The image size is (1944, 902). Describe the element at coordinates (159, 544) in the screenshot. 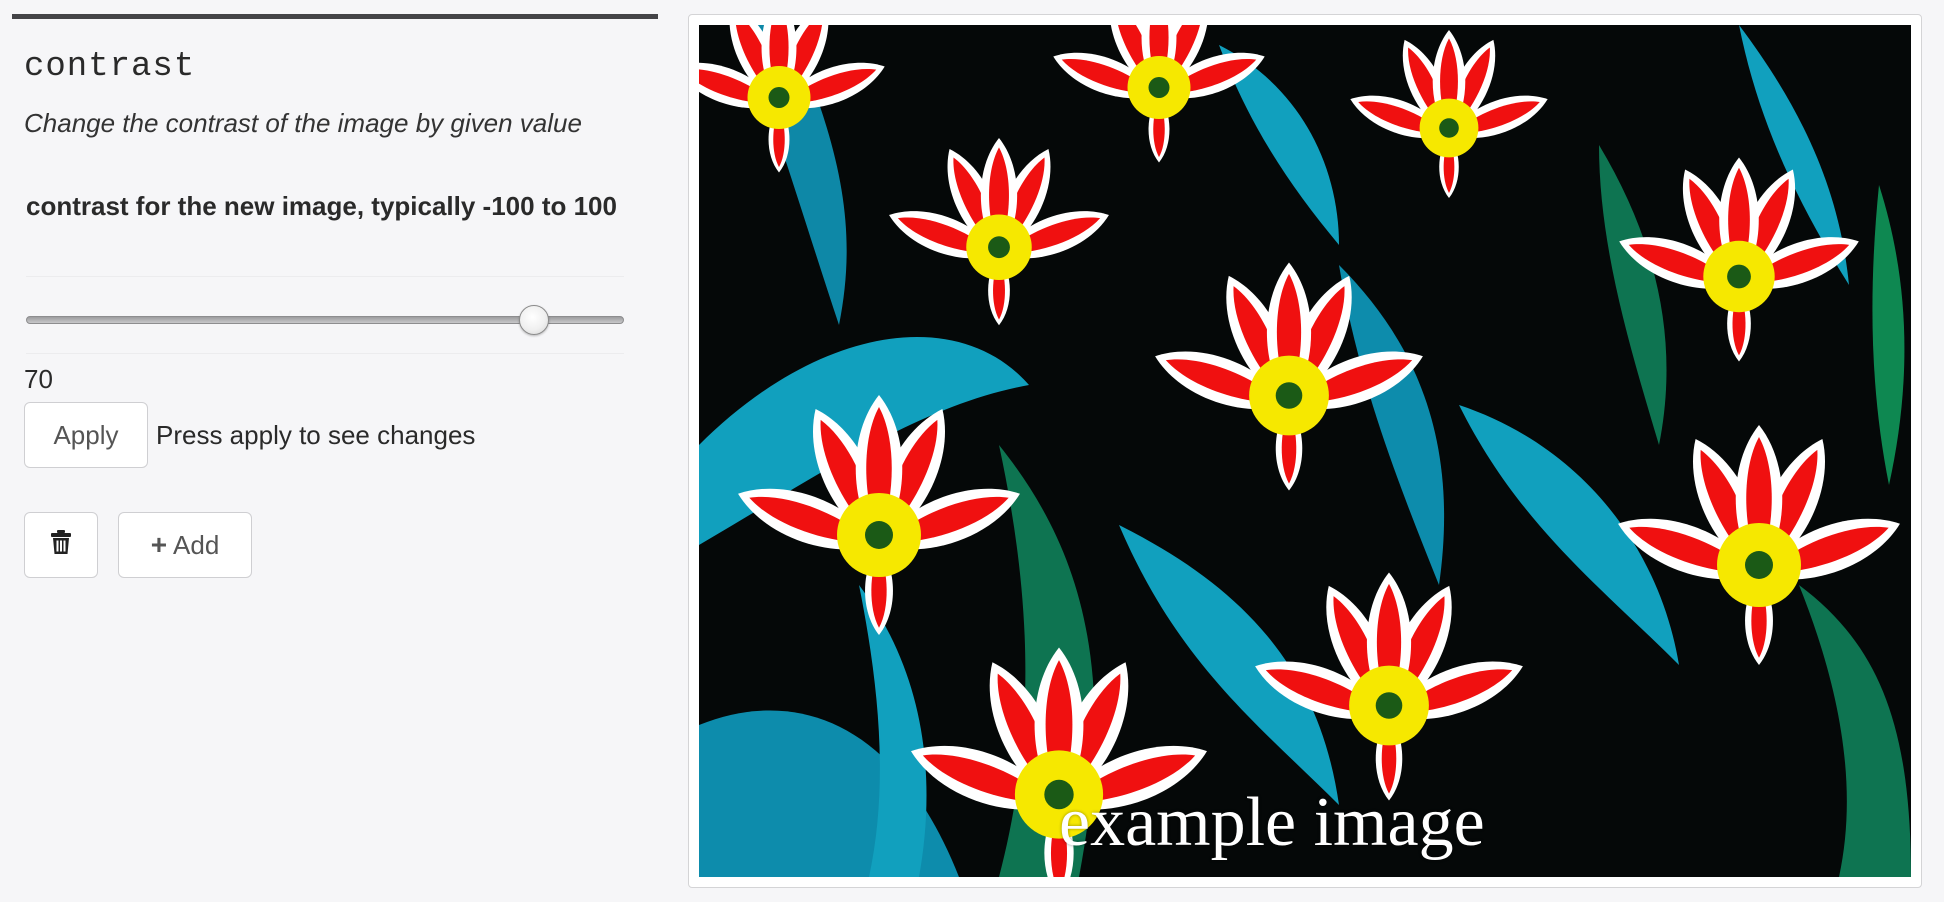

I see `plus-icon: +` at that location.